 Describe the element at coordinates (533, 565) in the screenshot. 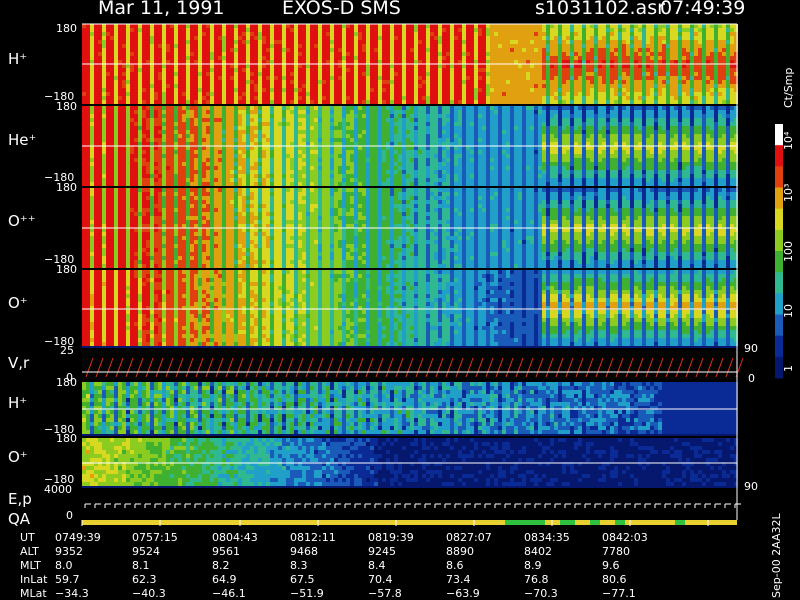

I see `ephem-mlt-6: 8.9` at that location.